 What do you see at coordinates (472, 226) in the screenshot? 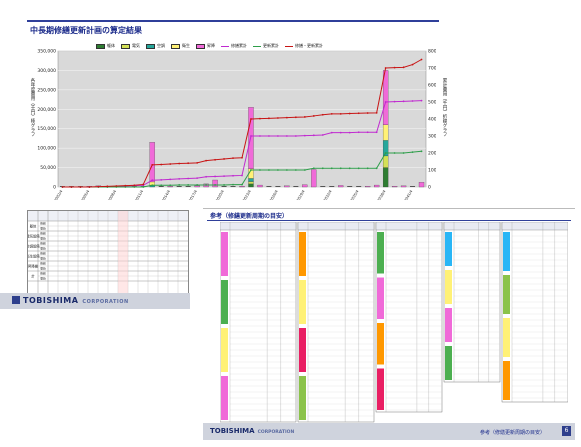
I see `reference-column-header` at bounding box center [472, 226].